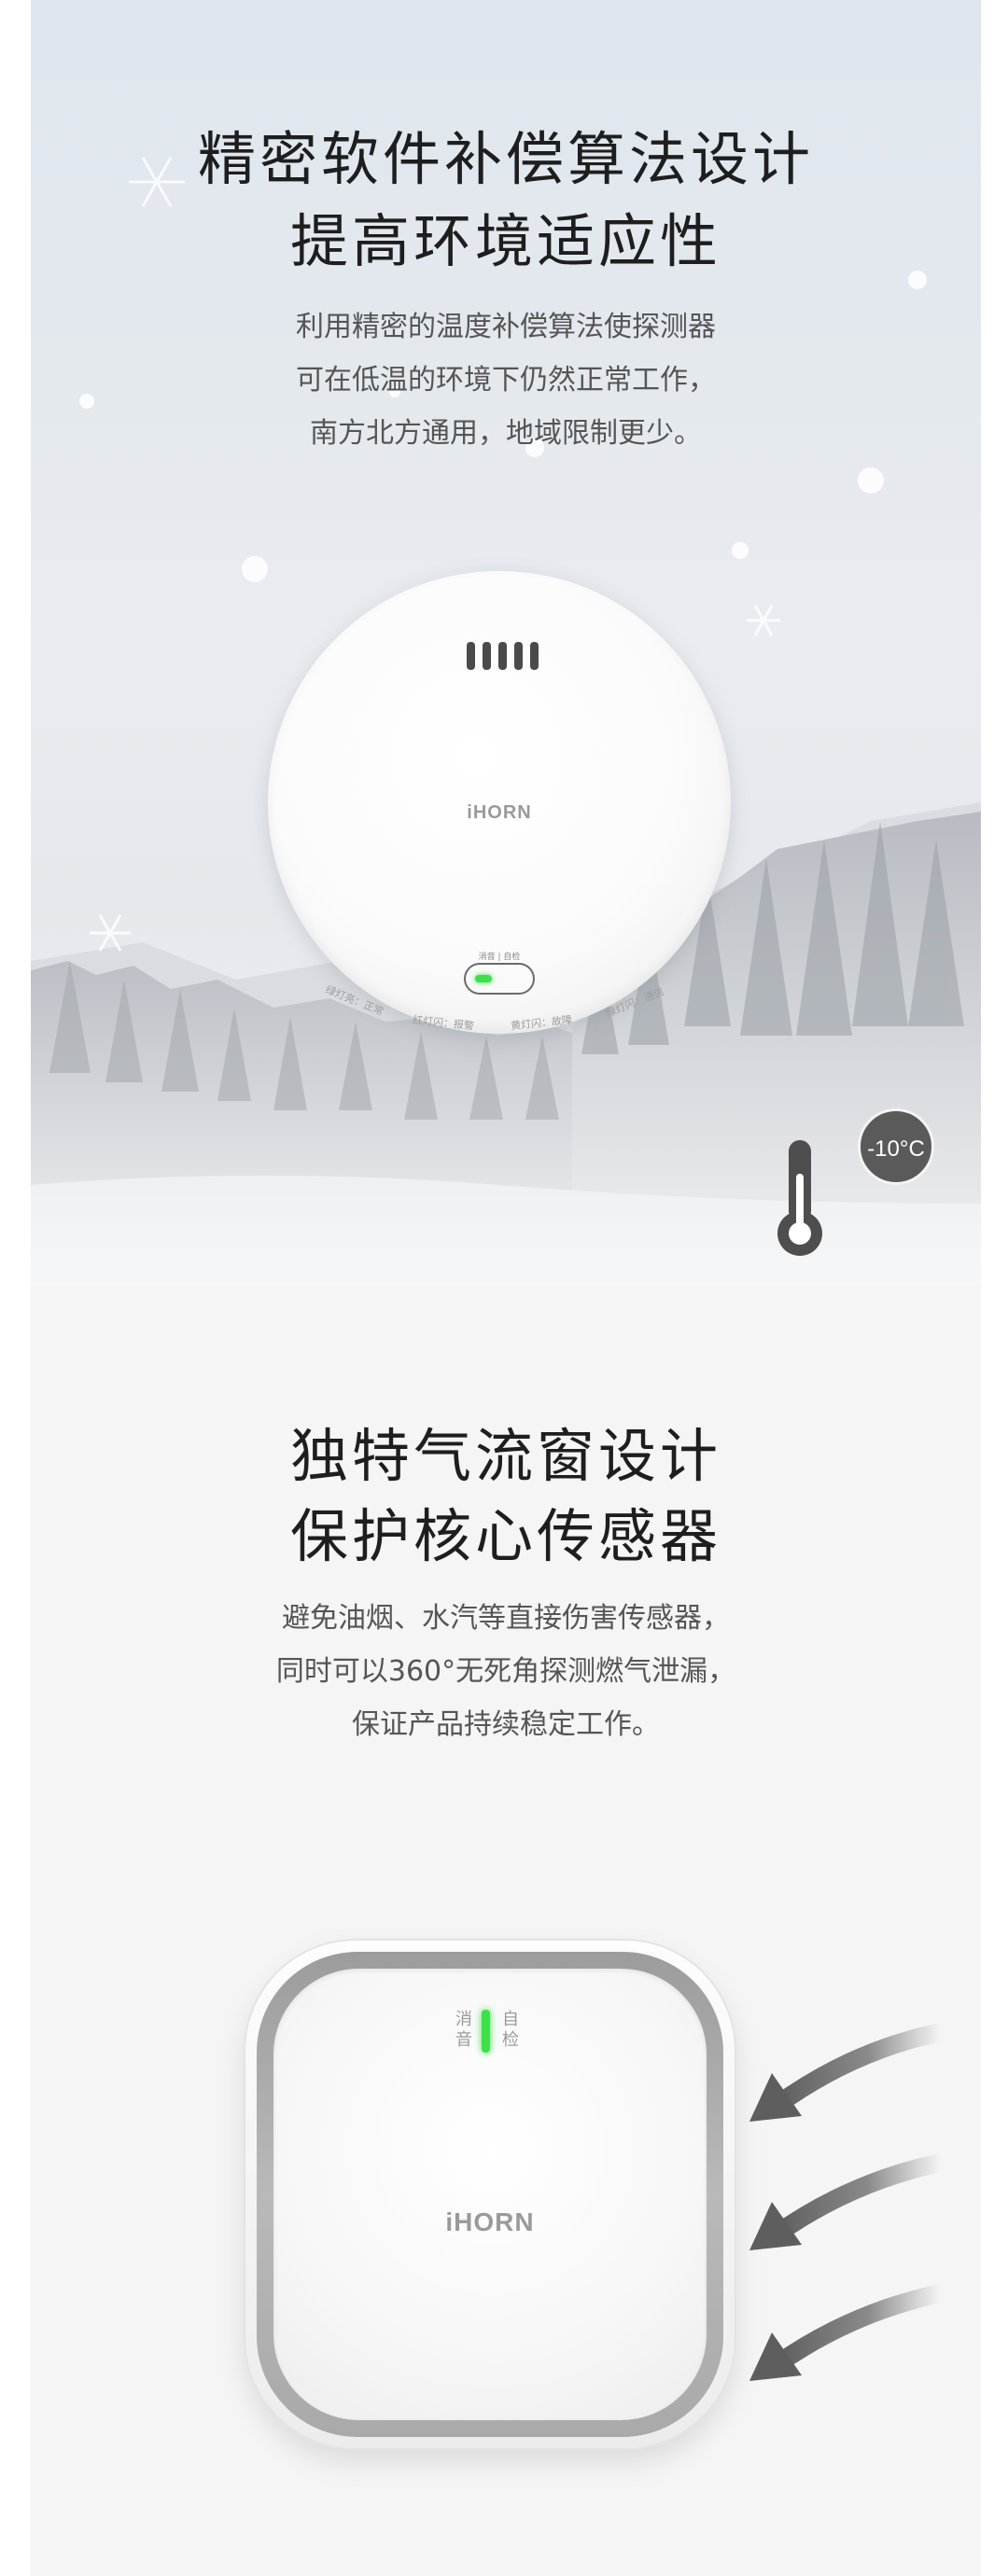  What do you see at coordinates (506, 327) in the screenshot?
I see `cold-desc-line1: 利用精密的温度补偿算法使探测器` at bounding box center [506, 327].